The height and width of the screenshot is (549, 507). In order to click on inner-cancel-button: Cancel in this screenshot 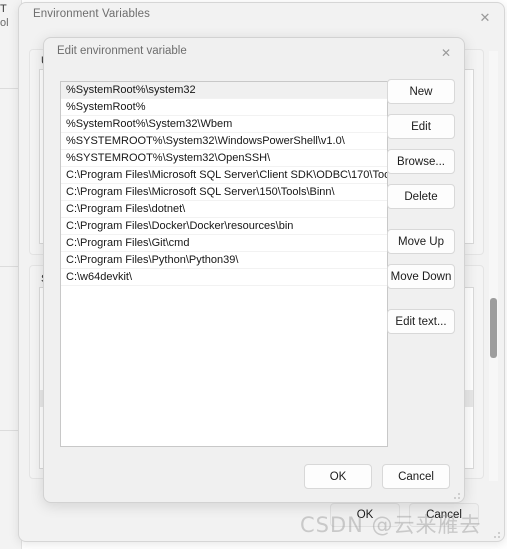, I will do `click(416, 476)`.